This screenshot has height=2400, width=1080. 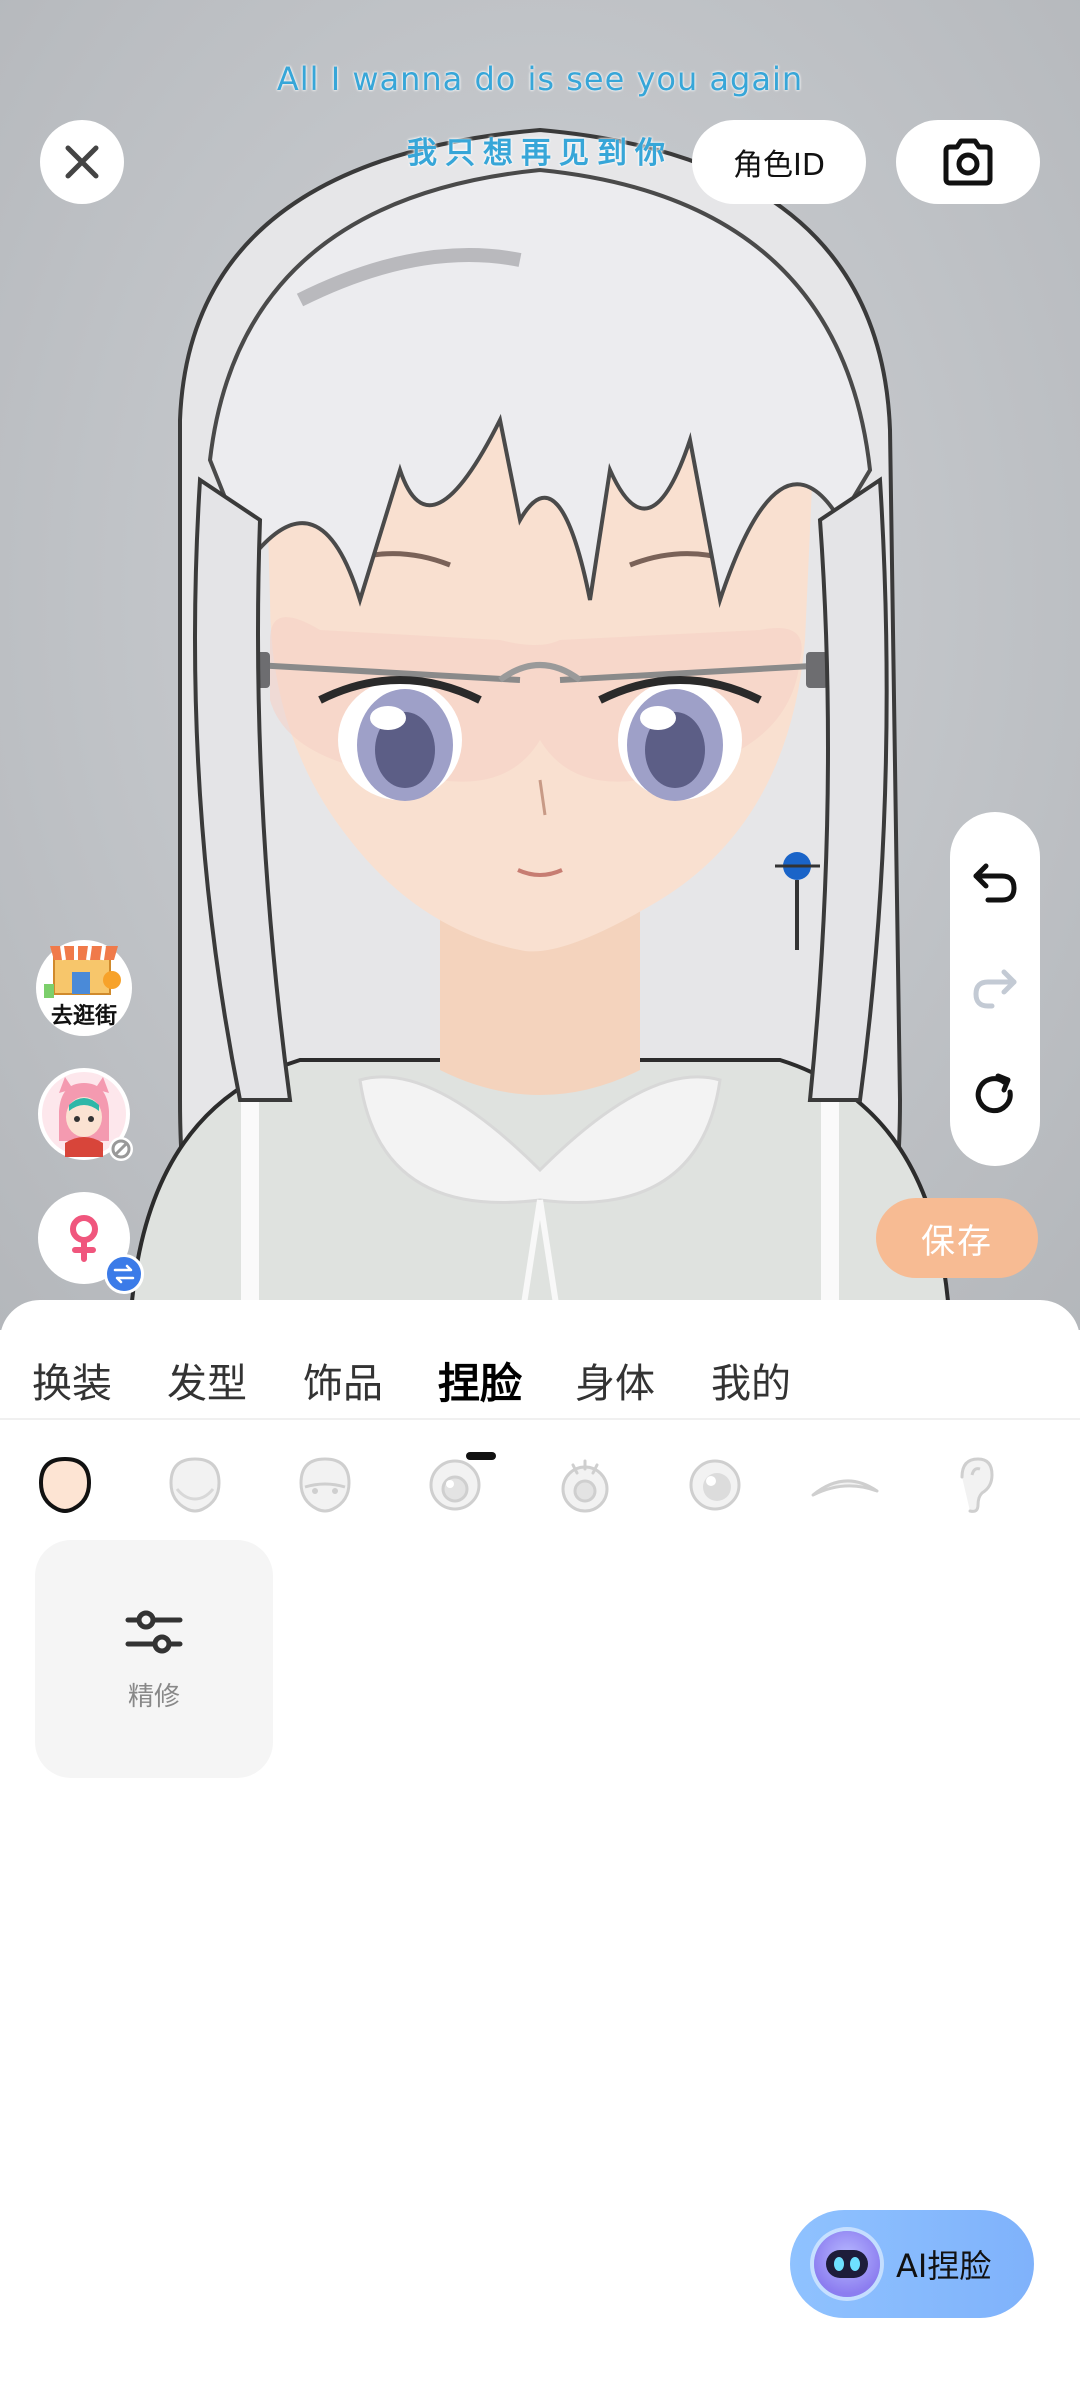 I want to click on reset-icon, so click(x=994, y=1093).